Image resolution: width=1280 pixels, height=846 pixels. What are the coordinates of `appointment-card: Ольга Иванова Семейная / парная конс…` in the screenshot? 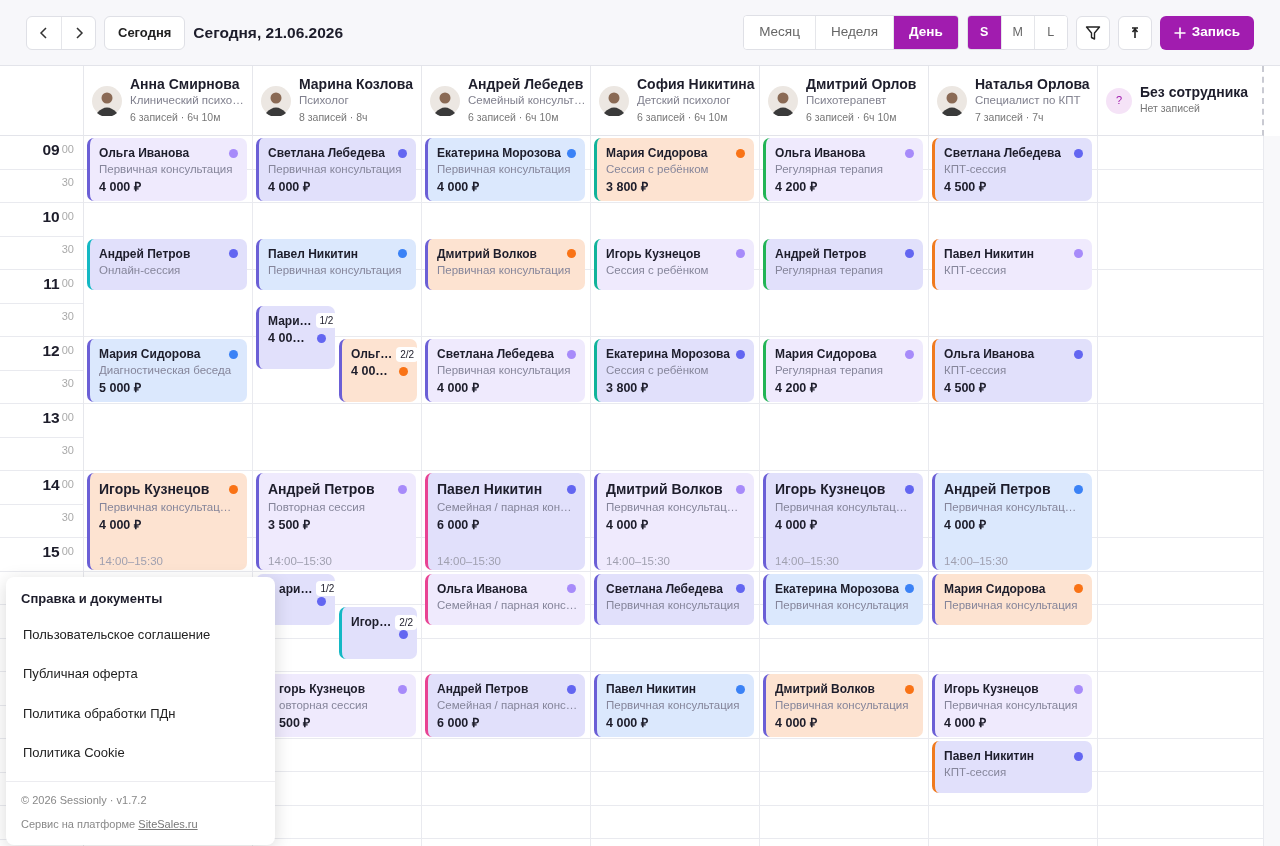 It's located at (505, 599).